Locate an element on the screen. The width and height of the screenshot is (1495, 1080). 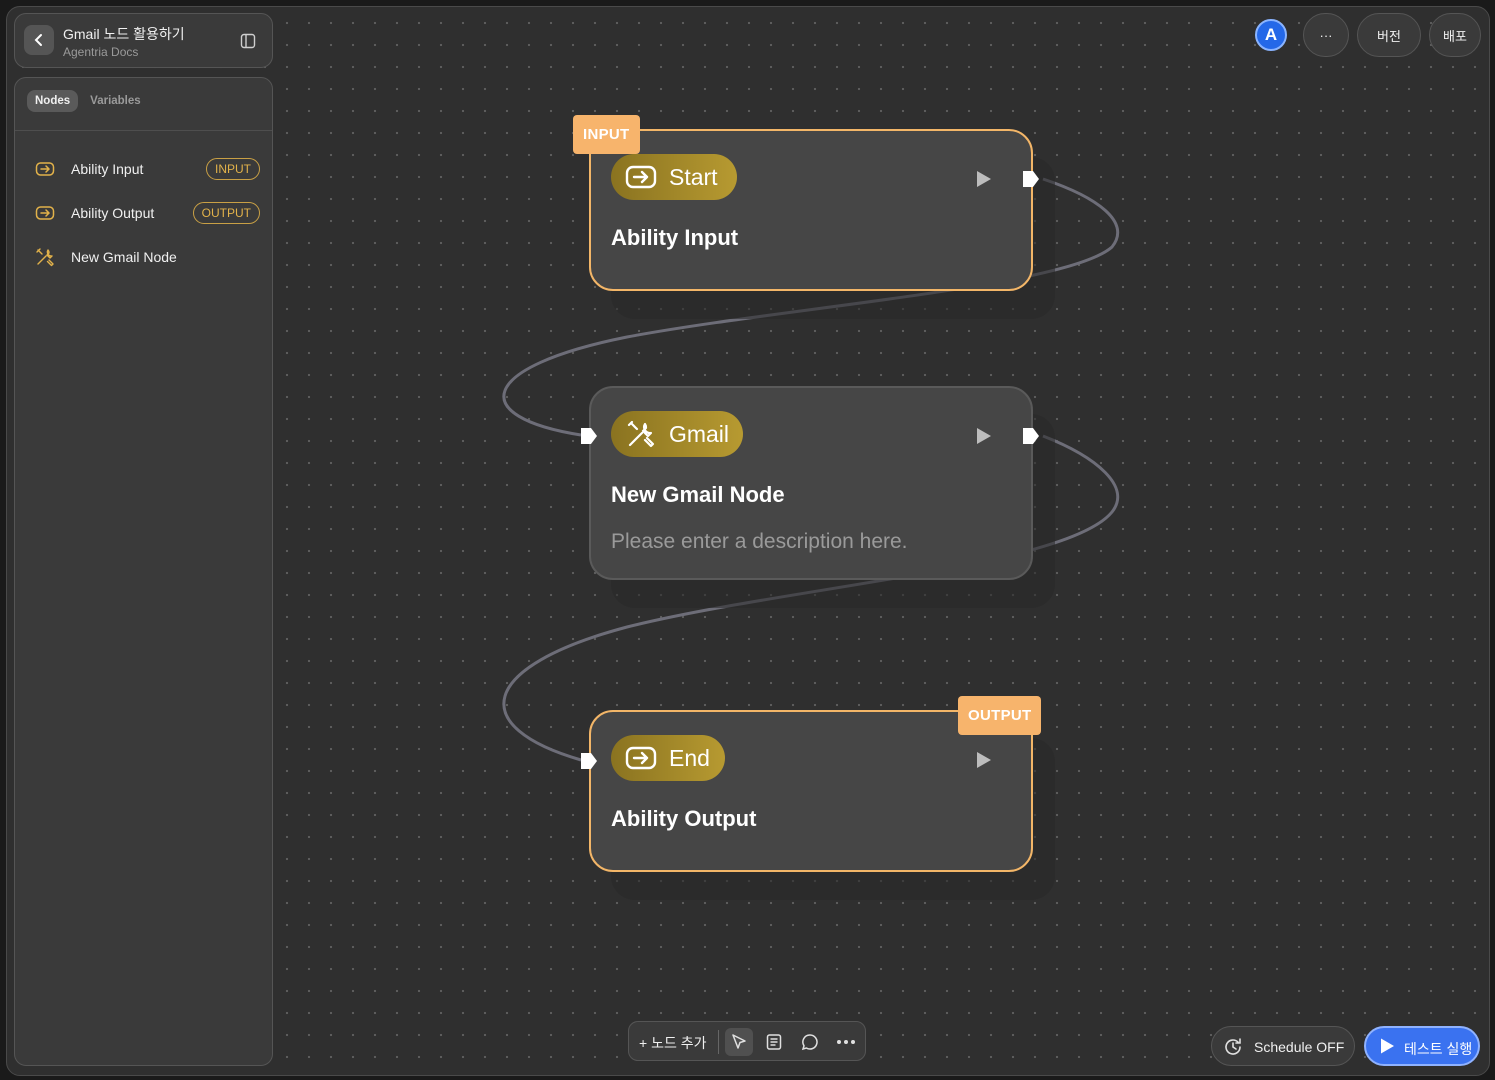
schedule-refresh-icon is located at coordinates (1233, 1046).